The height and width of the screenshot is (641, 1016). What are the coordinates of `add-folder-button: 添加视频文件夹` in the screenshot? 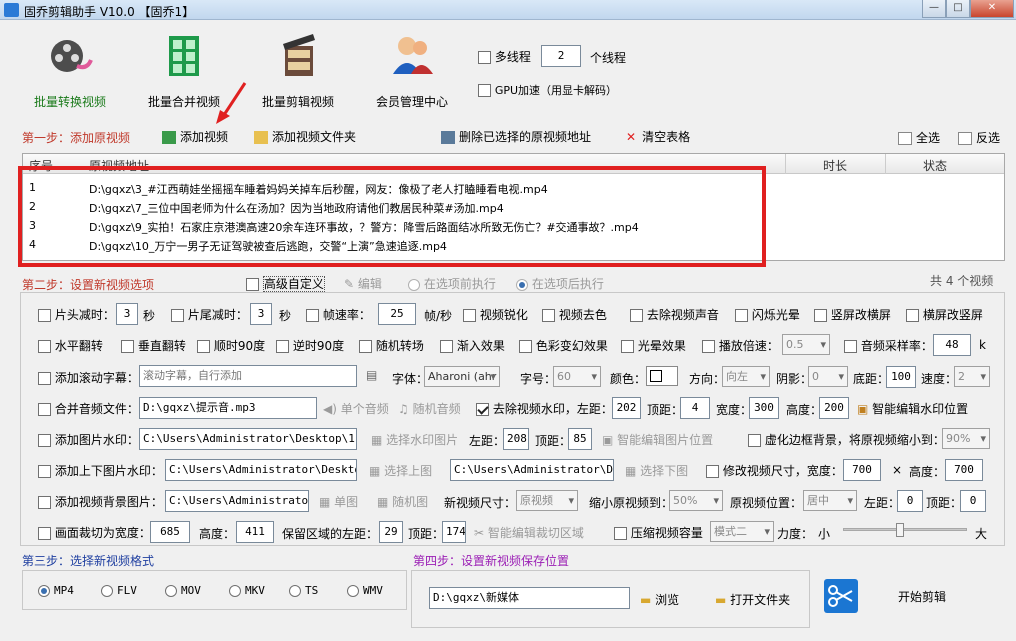 It's located at (305, 136).